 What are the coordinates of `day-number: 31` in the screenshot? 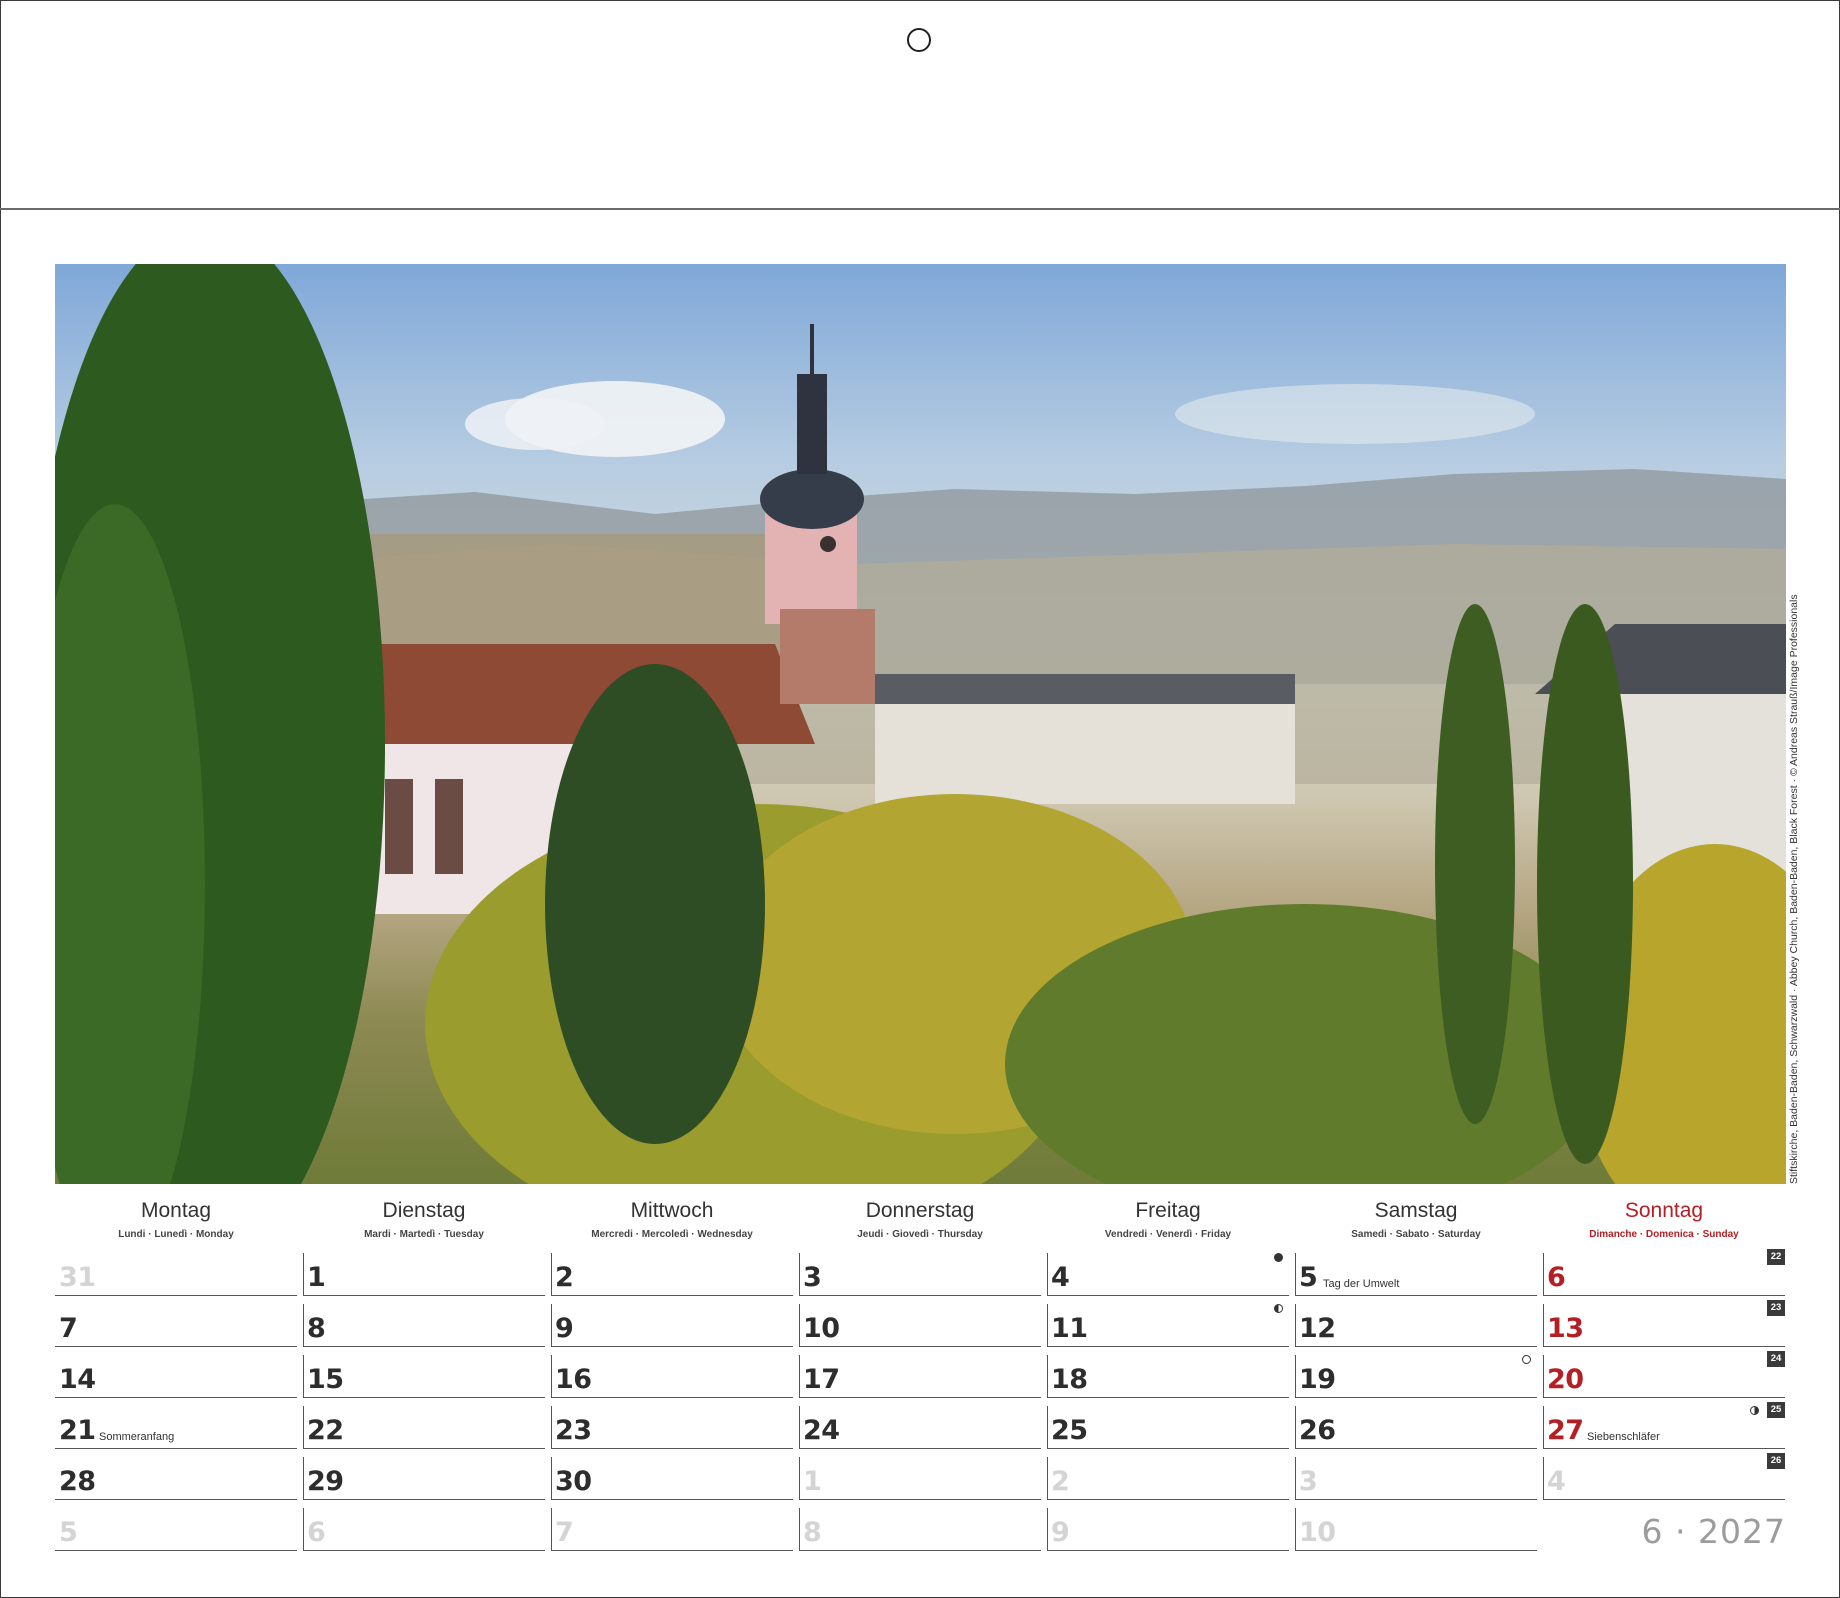 It's located at (77, 1277).